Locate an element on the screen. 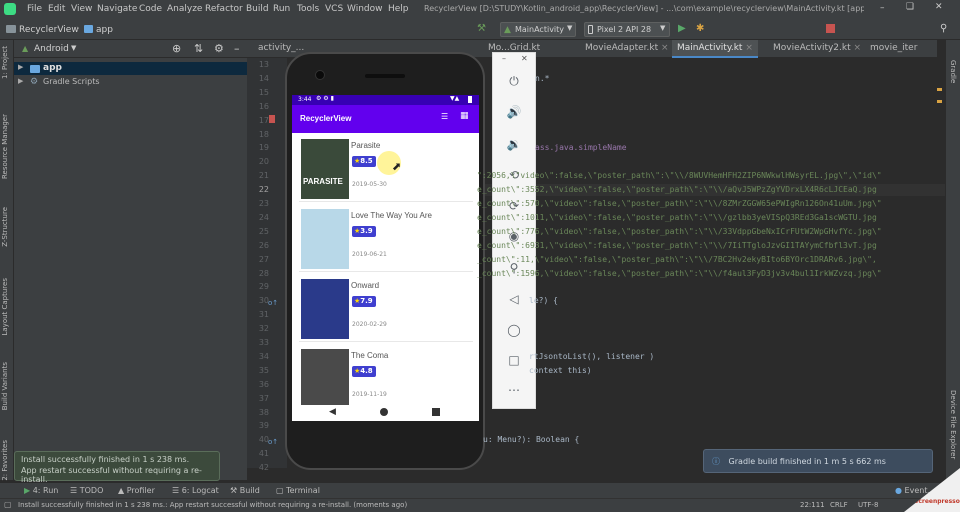  more-icon: ⋯ is located at coordinates (514, 390).